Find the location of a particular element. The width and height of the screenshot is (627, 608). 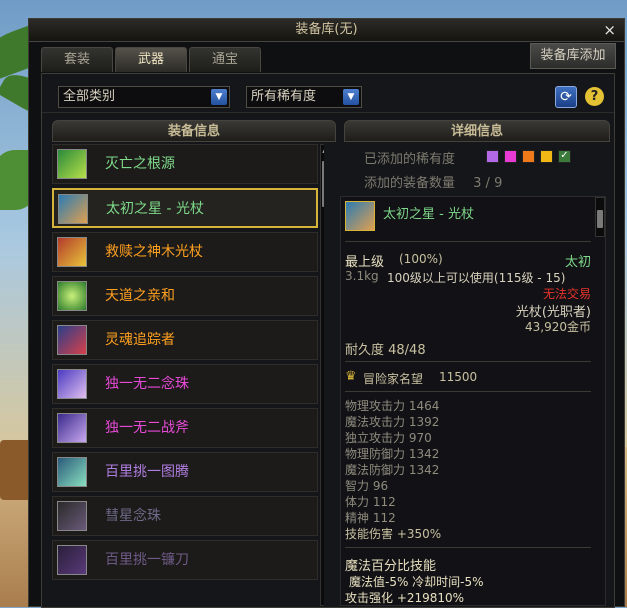

fame-value: 11500 is located at coordinates (458, 377).